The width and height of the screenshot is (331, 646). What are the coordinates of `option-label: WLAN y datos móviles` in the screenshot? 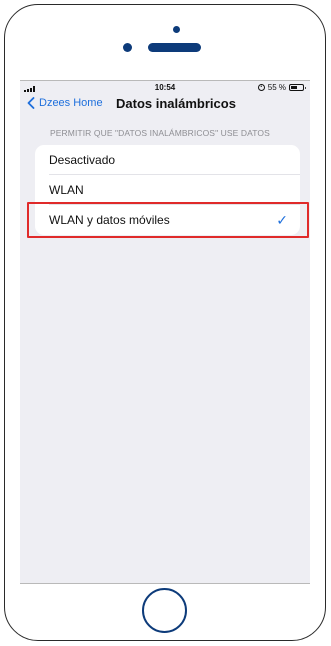 It's located at (109, 220).